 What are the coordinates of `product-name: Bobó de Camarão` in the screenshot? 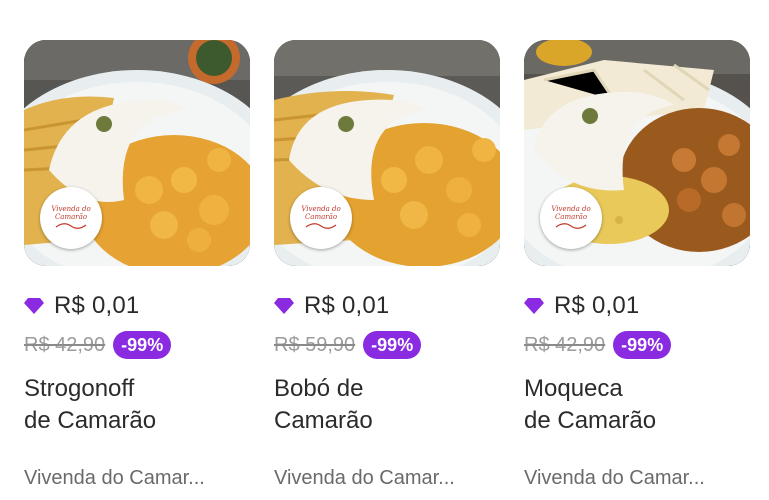 It's located at (387, 405).